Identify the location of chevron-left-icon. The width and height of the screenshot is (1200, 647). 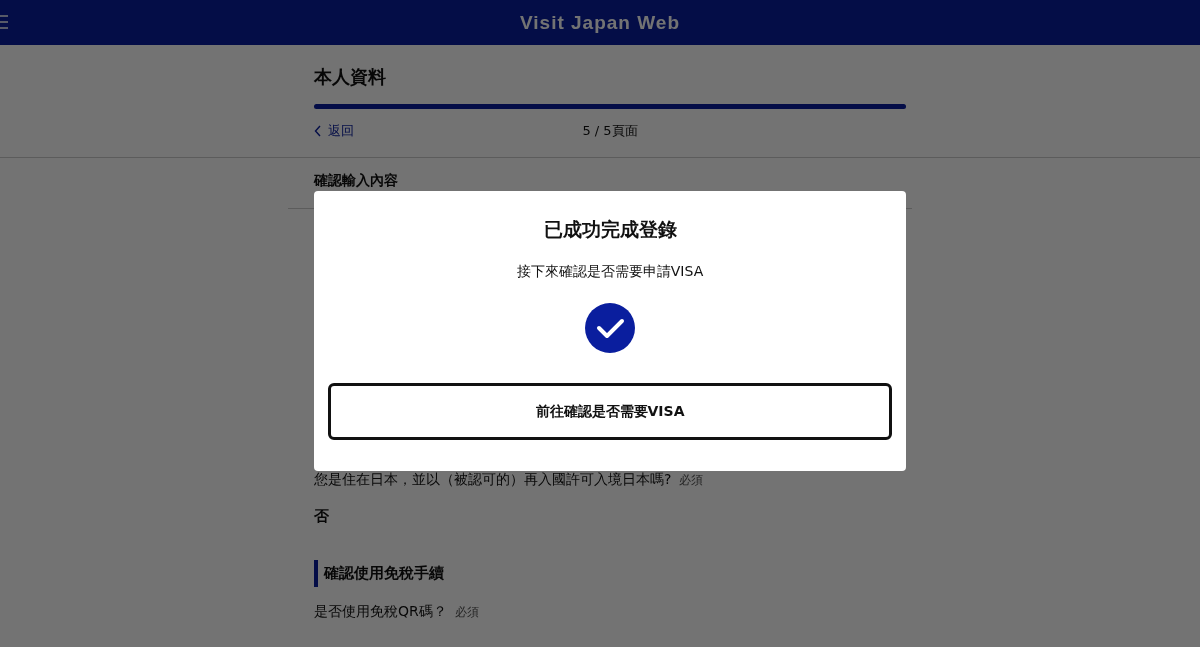
(318, 131).